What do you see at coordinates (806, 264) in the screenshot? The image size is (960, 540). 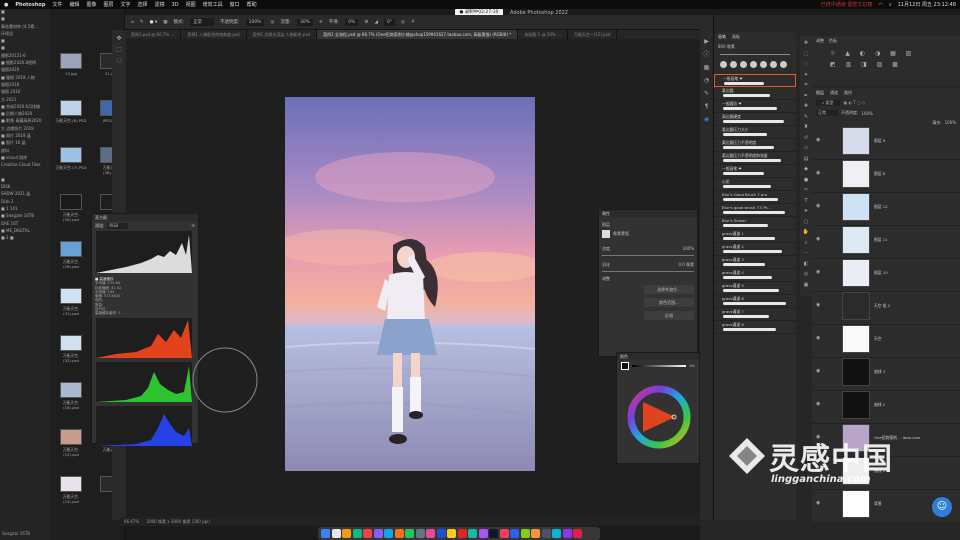 I see `color-swatches-icon: ◧` at bounding box center [806, 264].